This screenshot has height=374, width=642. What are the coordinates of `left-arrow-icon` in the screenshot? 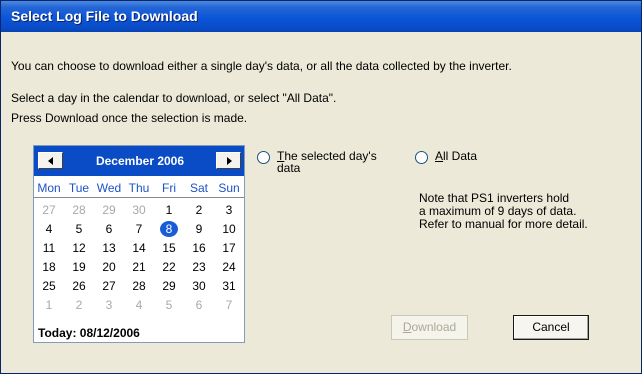 It's located at (50, 161).